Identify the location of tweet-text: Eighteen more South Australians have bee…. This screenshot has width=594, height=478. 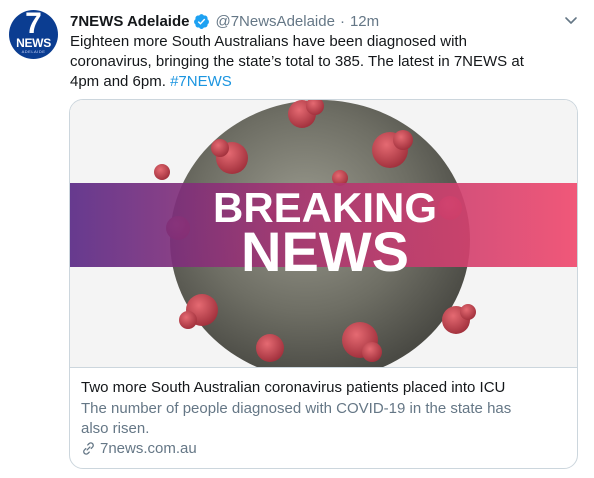
(325, 62).